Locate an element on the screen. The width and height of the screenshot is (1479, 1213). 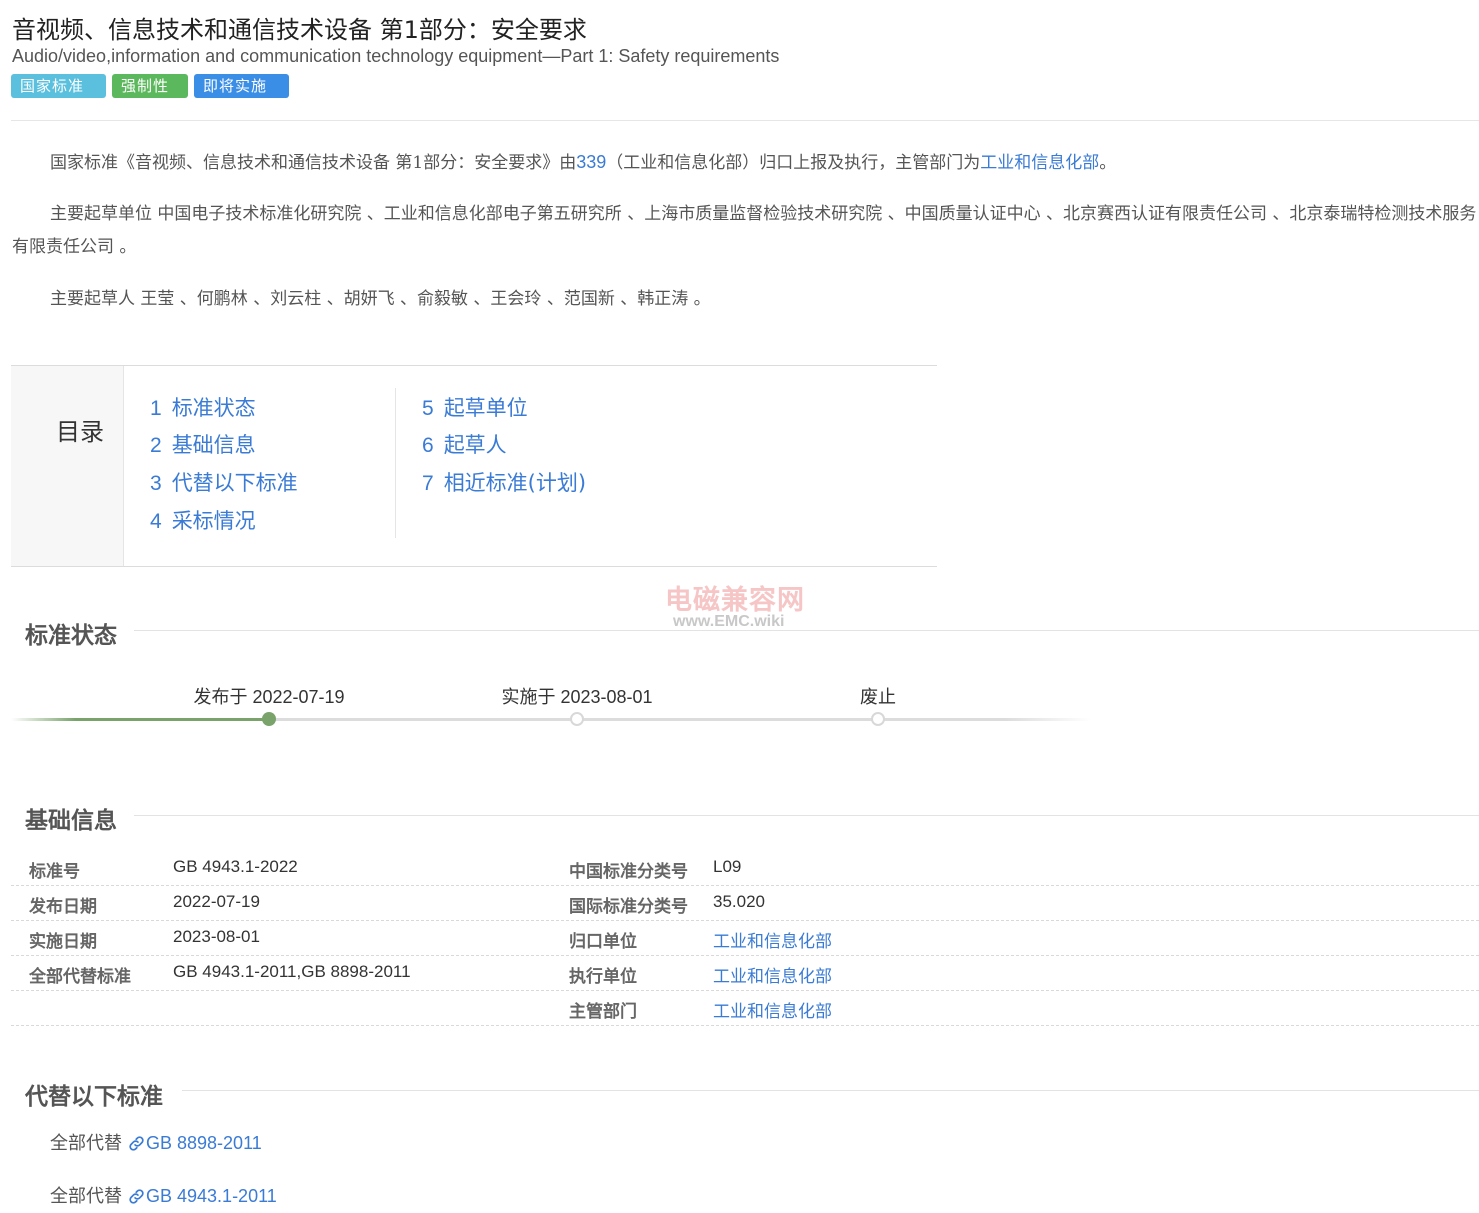
value-implement-date: 2023-08-01 is located at coordinates (216, 936).